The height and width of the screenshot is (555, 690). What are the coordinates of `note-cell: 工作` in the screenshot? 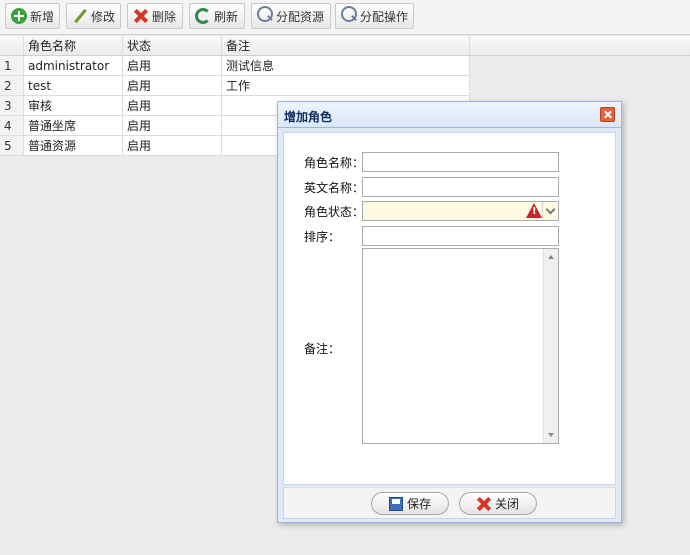 It's located at (346, 86).